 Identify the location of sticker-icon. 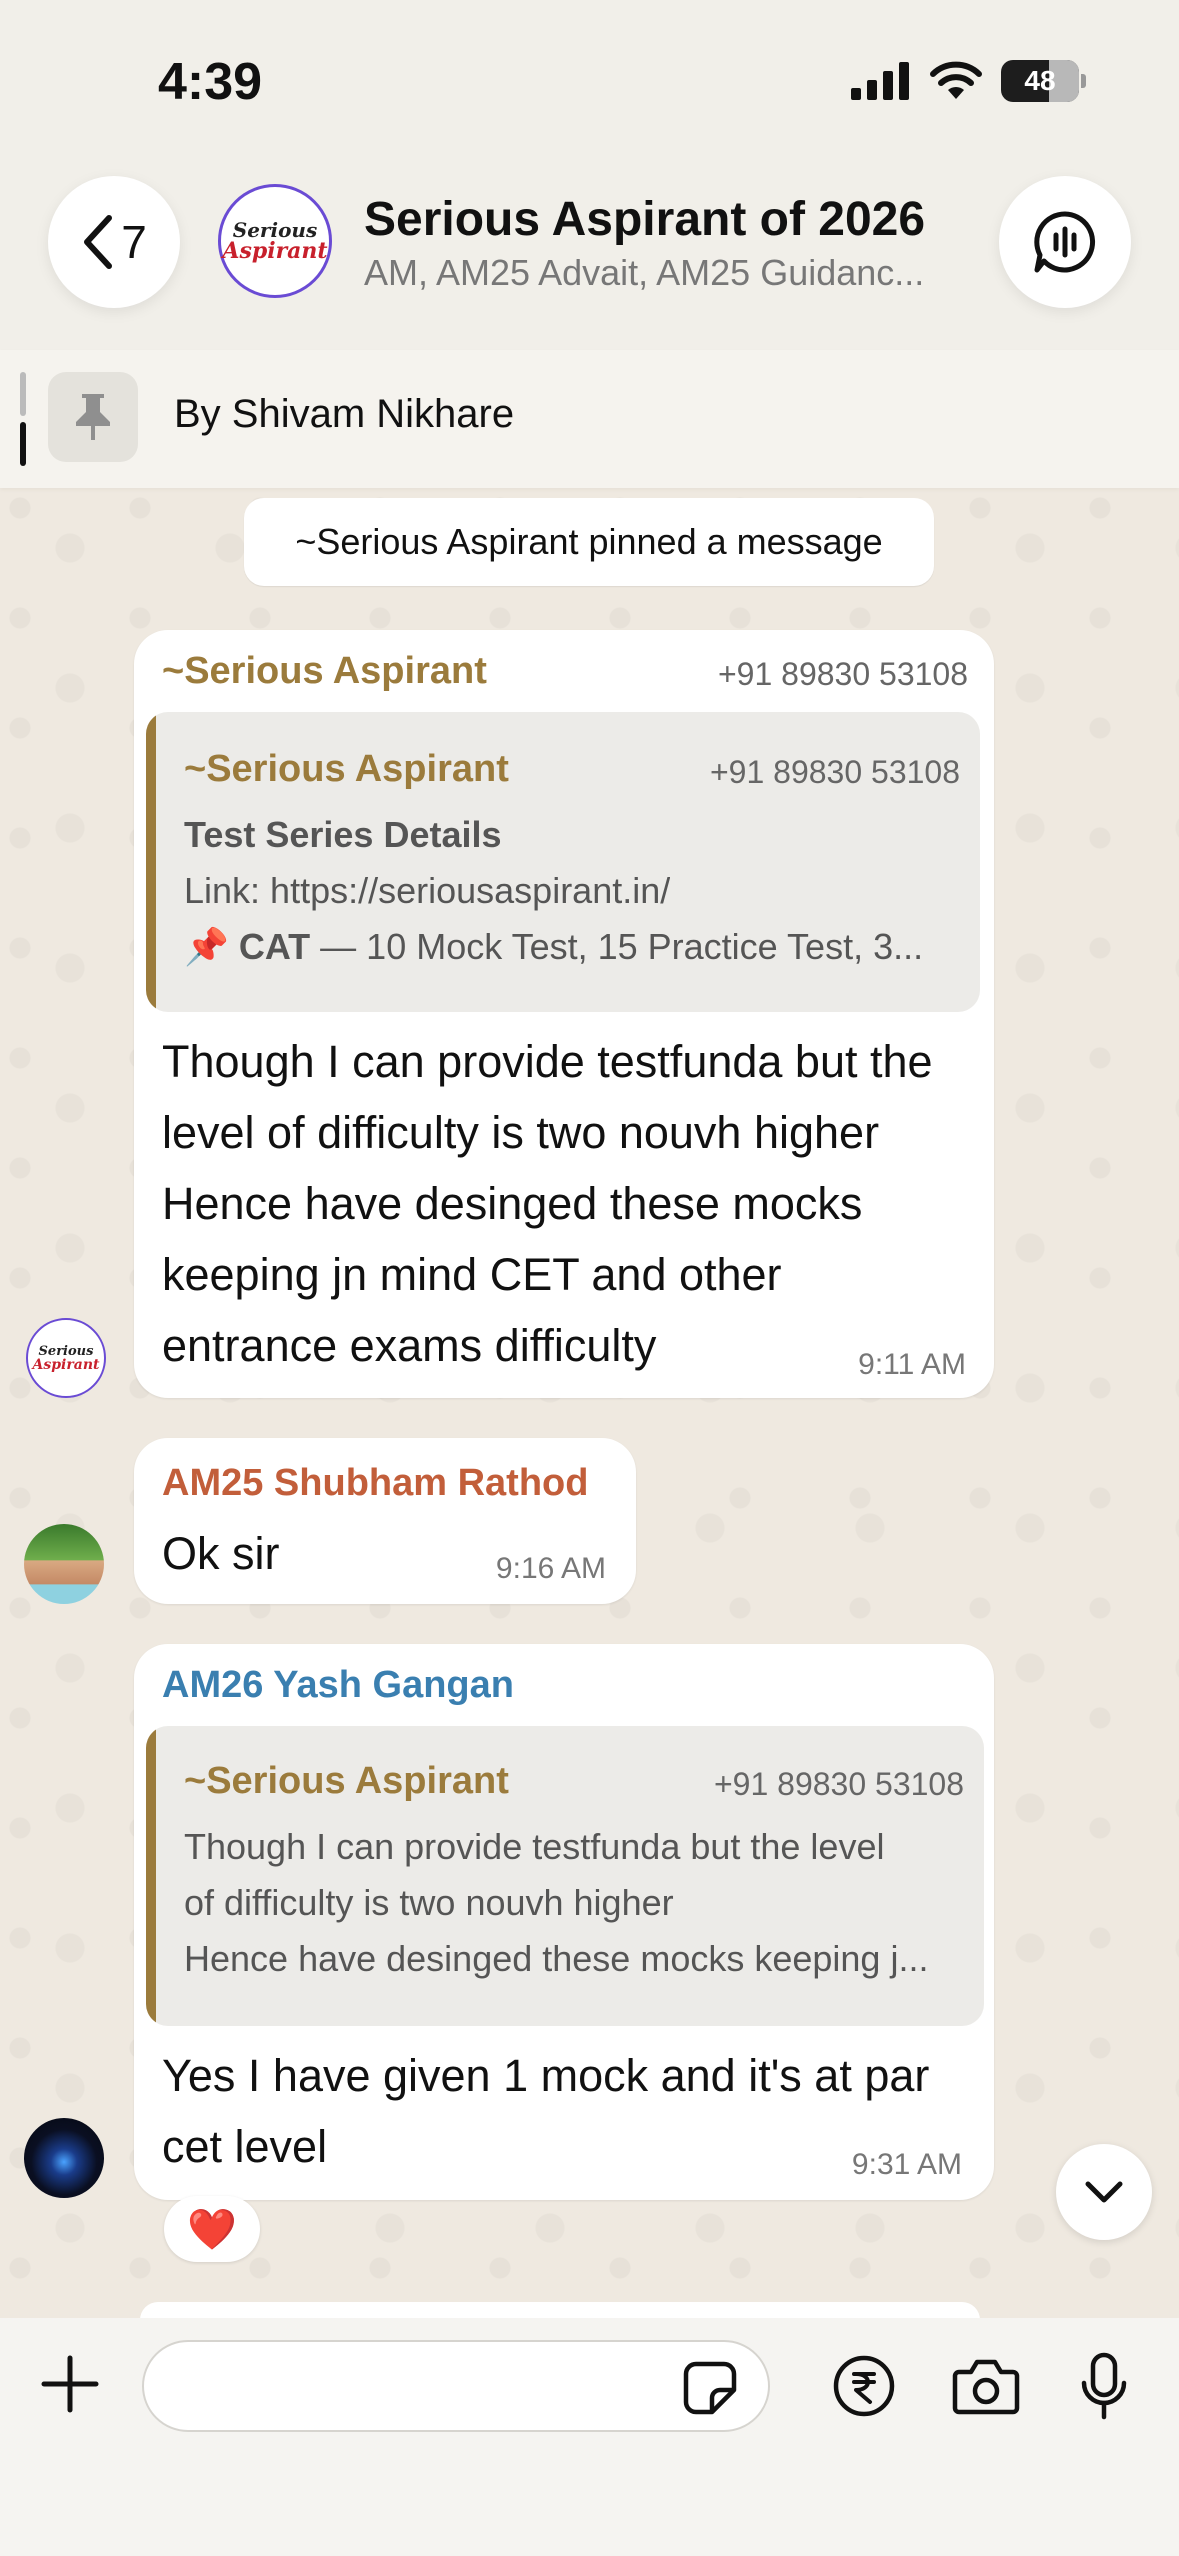
(710, 2388).